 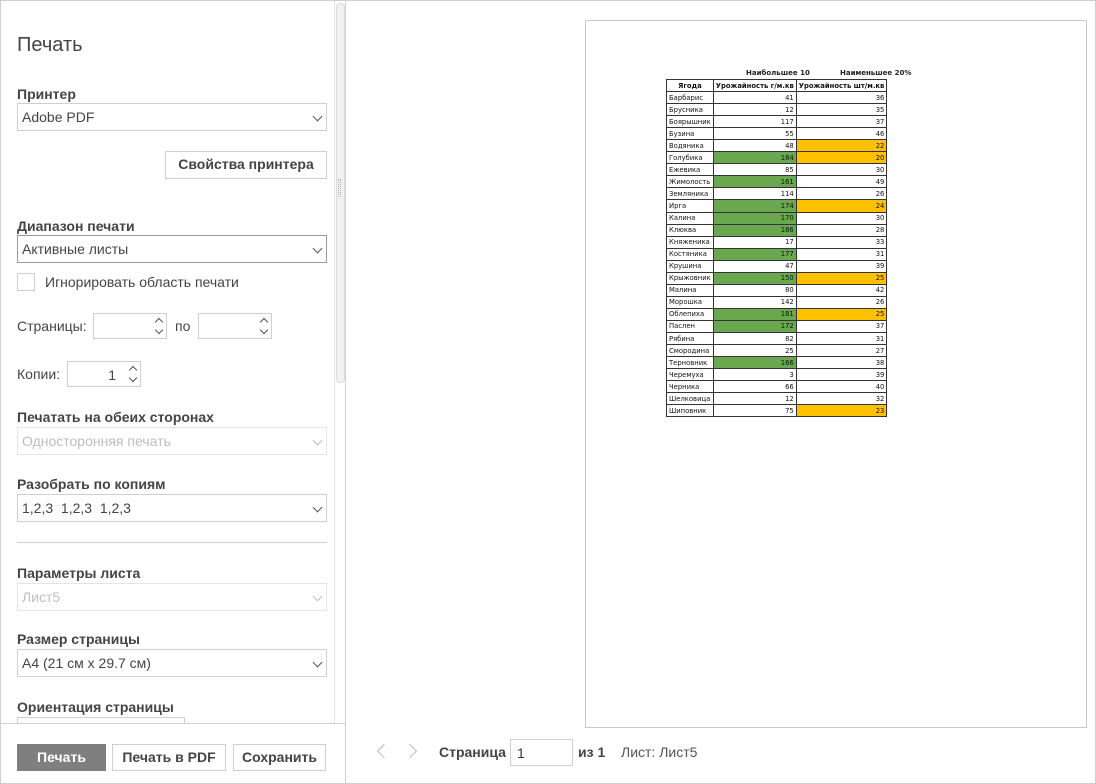 What do you see at coordinates (841, 326) in the screenshot?
I see `yield-count-cell: 37` at bounding box center [841, 326].